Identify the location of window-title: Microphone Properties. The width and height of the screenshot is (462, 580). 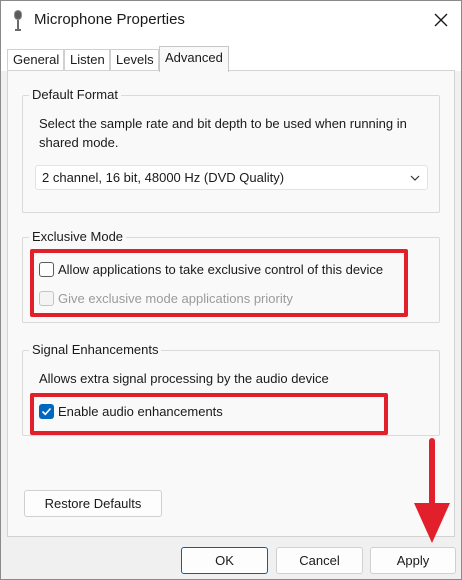
(109, 19).